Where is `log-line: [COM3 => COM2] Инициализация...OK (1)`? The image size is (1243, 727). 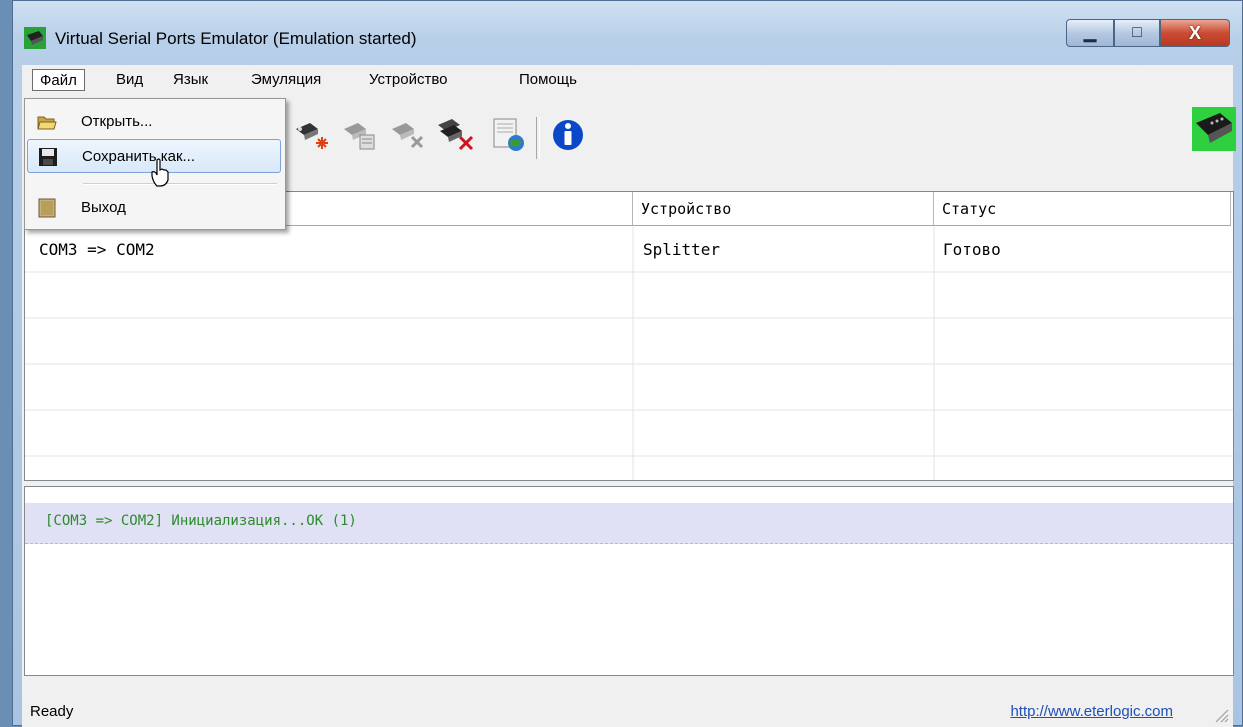 log-line: [COM3 => COM2] Инициализация...OK (1) is located at coordinates (629, 523).